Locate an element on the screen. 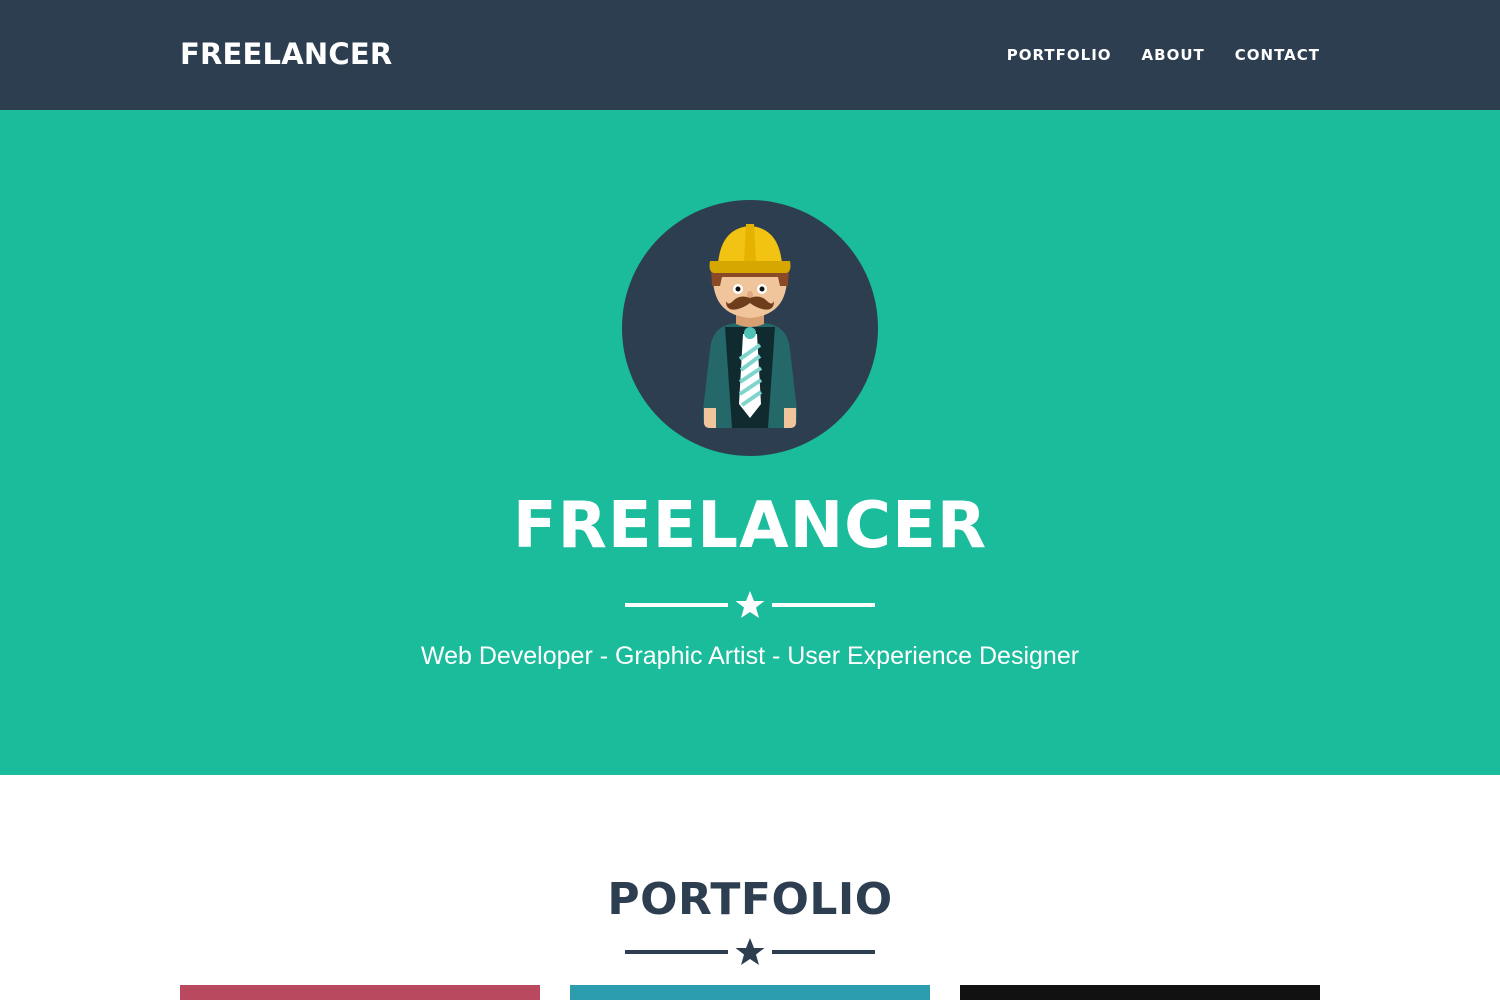 Image resolution: width=1500 pixels, height=1000 pixels. brand-logo-link: FREELANCER is located at coordinates (286, 54).